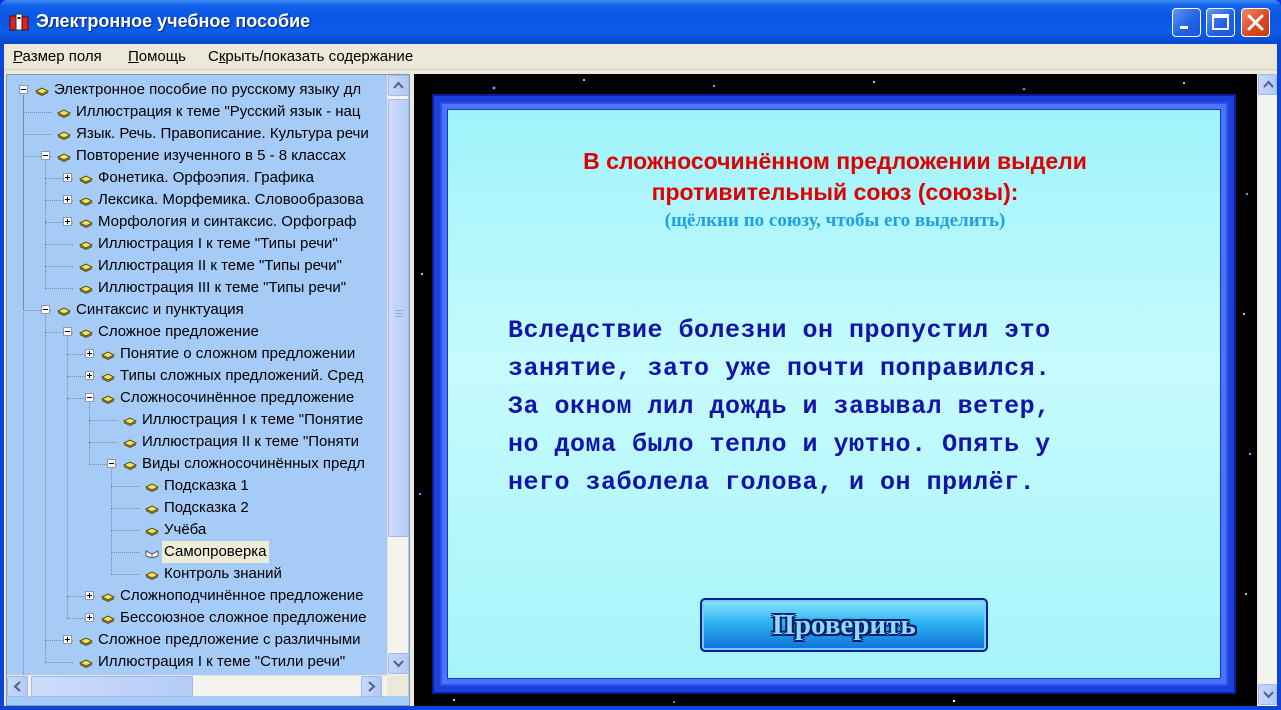 The width and height of the screenshot is (1281, 710). Describe the element at coordinates (231, 199) in the screenshot. I see `tree-item-label: Лексика. Морфемика. Словообразова` at that location.